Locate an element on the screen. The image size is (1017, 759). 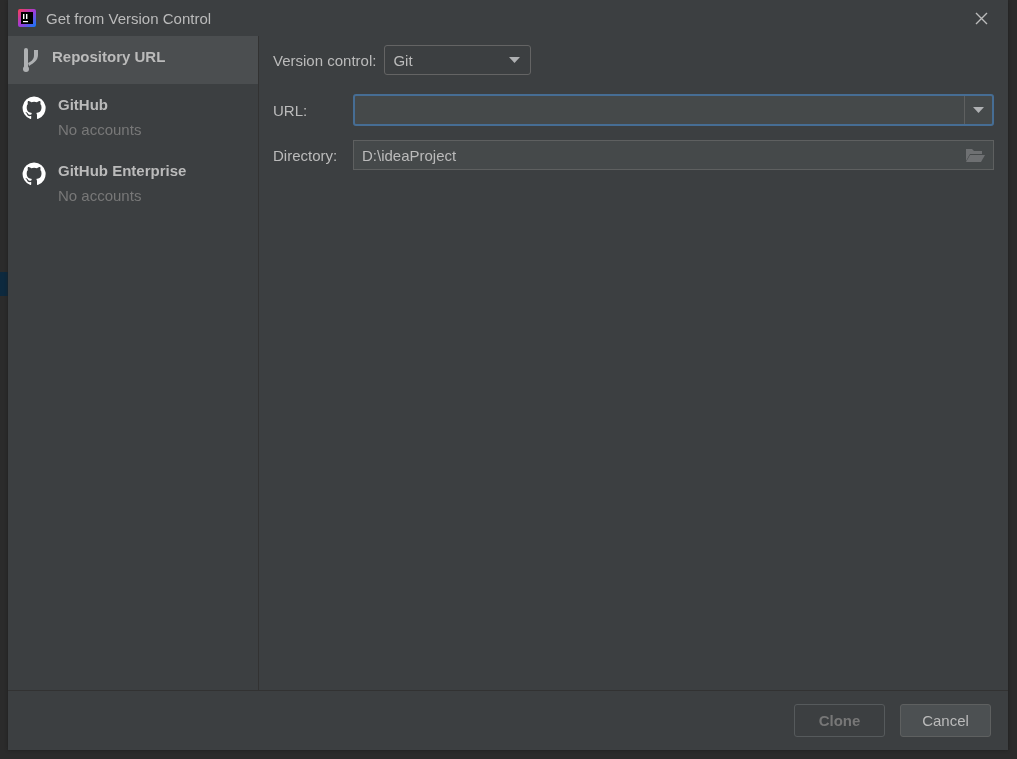
close-icon is located at coordinates (981, 18).